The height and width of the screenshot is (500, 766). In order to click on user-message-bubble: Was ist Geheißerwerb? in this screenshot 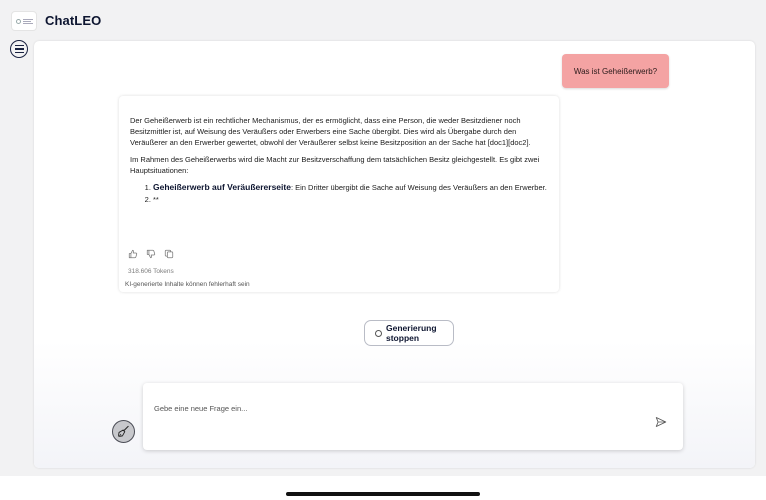, I will do `click(615, 71)`.